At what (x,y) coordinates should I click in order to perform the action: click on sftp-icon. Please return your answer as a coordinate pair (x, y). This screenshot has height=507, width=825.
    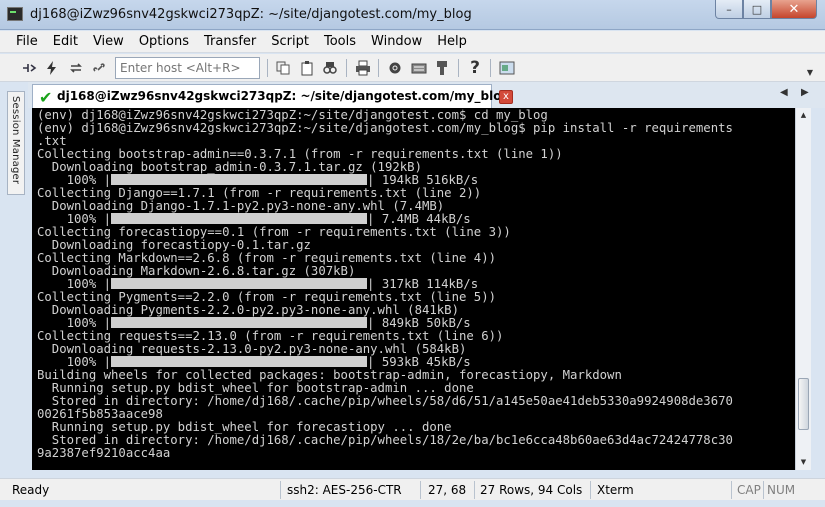
    Looking at the image, I should click on (442, 68).